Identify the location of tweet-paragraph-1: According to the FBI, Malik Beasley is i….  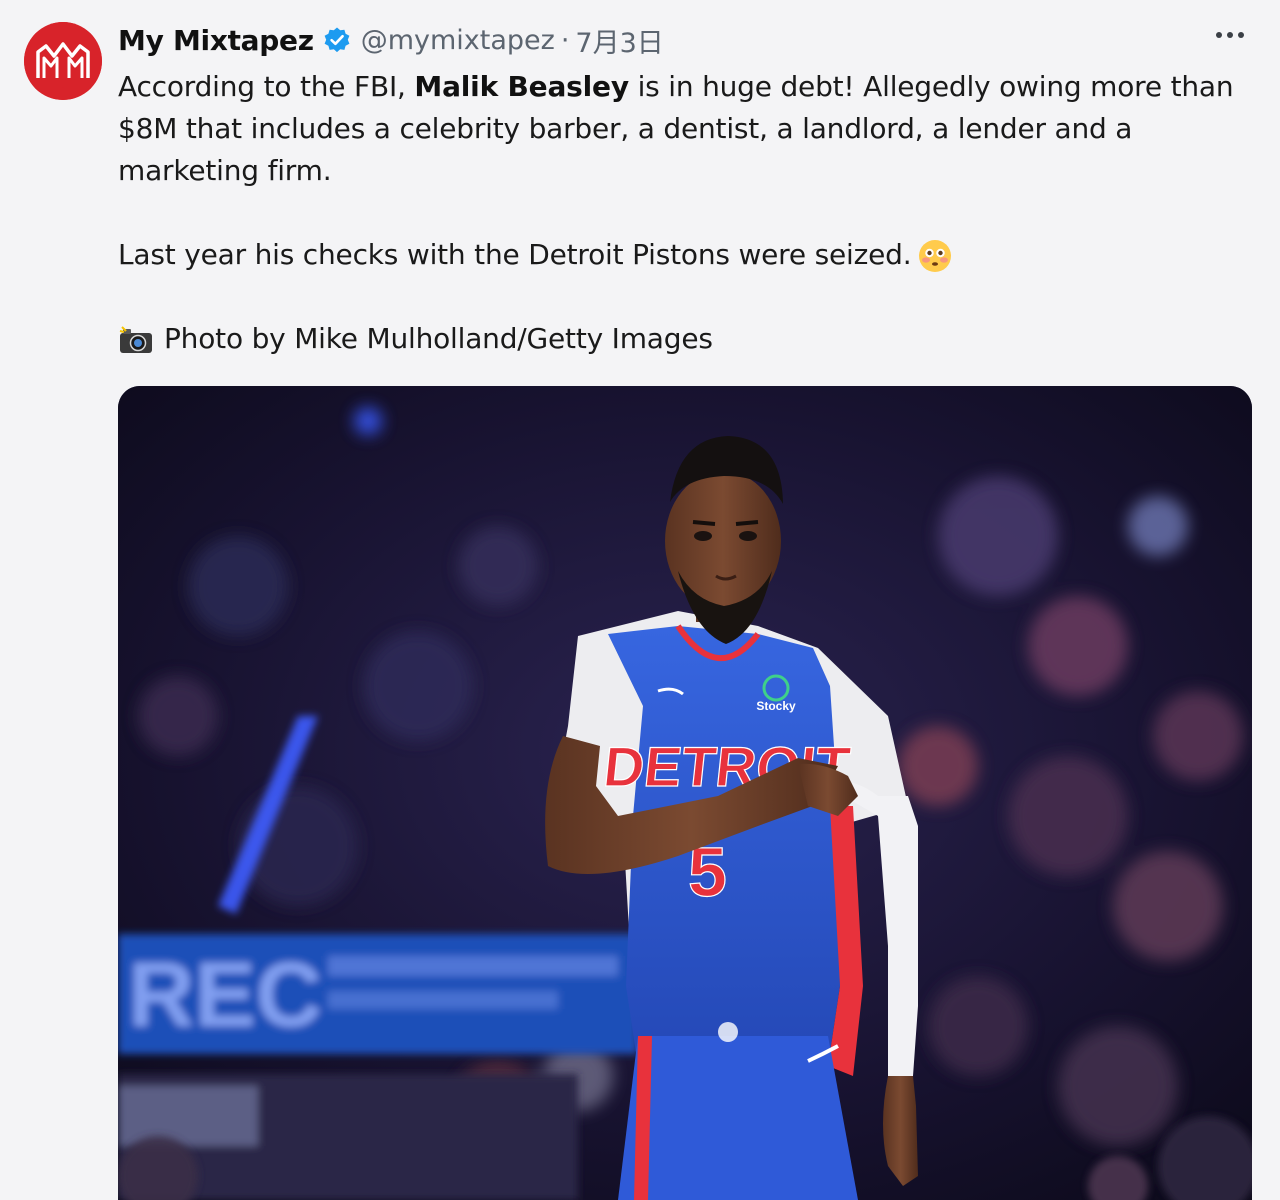
(683, 129).